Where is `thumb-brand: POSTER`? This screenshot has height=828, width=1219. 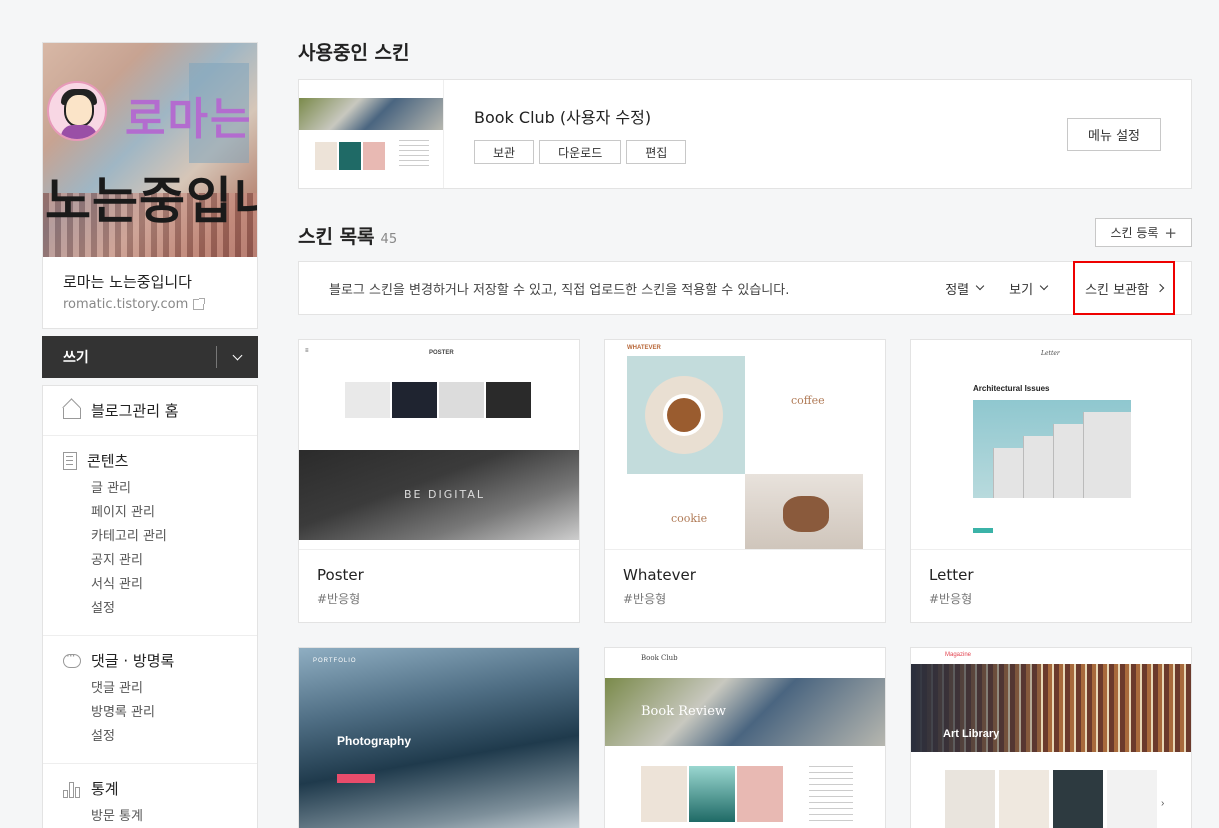 thumb-brand: POSTER is located at coordinates (441, 353).